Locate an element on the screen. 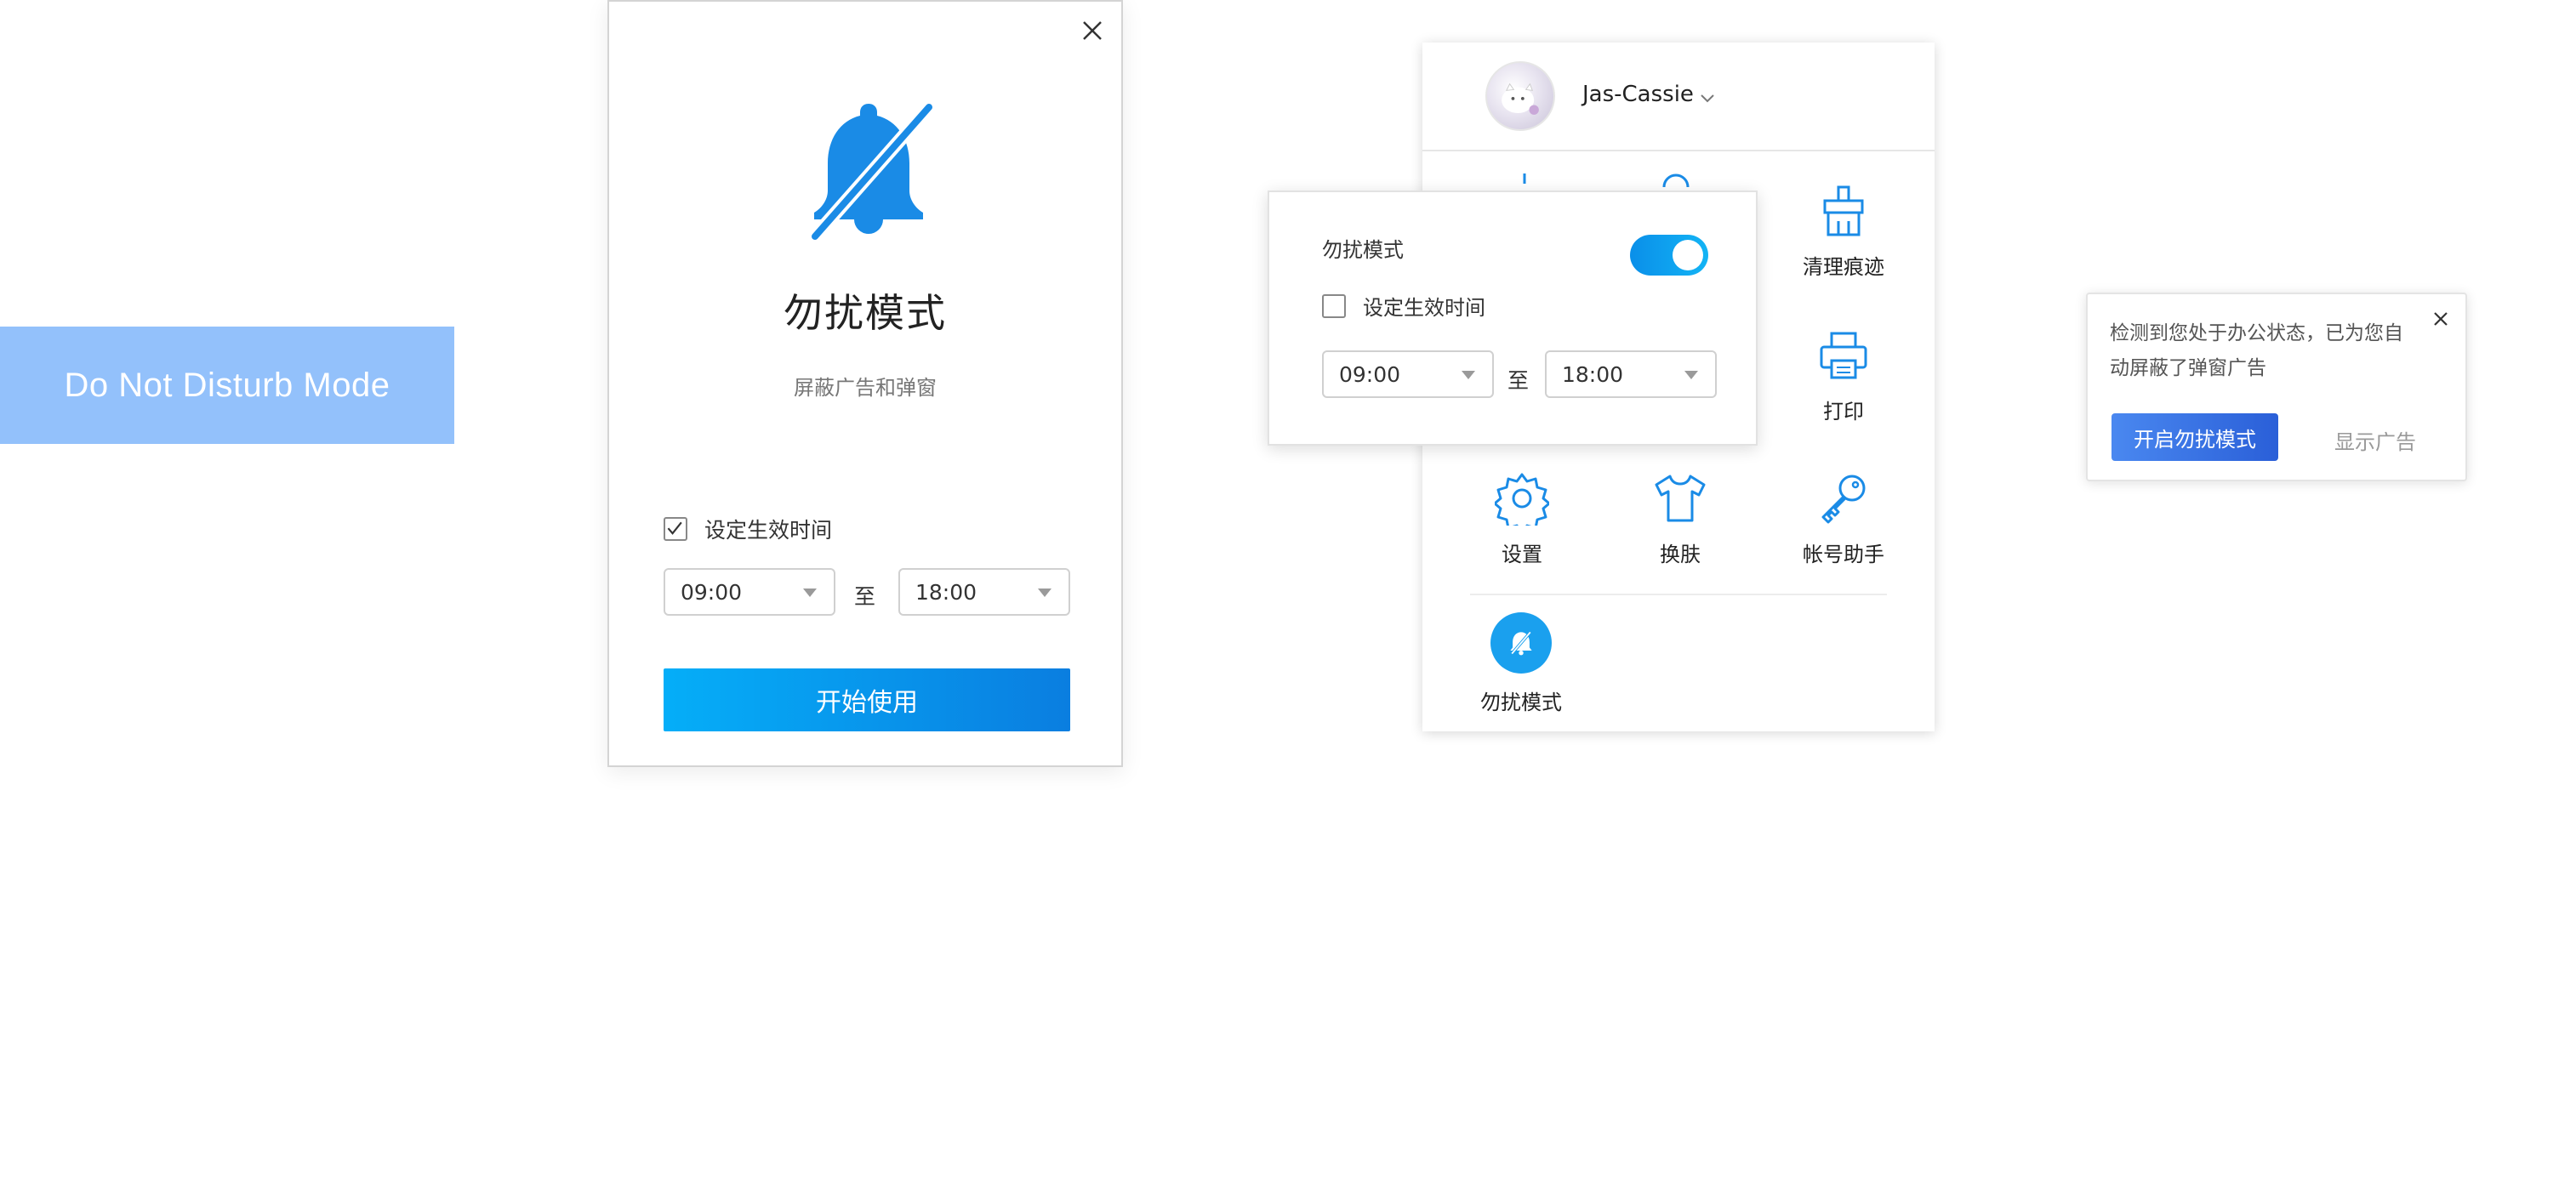  grid-item-settings: 设置 is located at coordinates (1522, 527).